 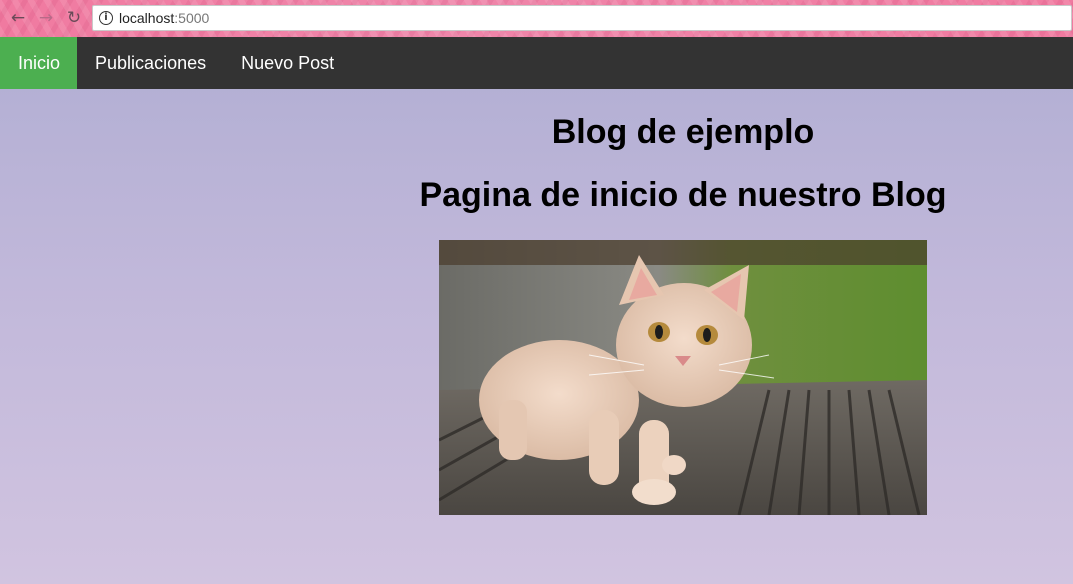 I want to click on browser-toolbar: ← → ↻ i localhost:5000, so click(x=536, y=18).